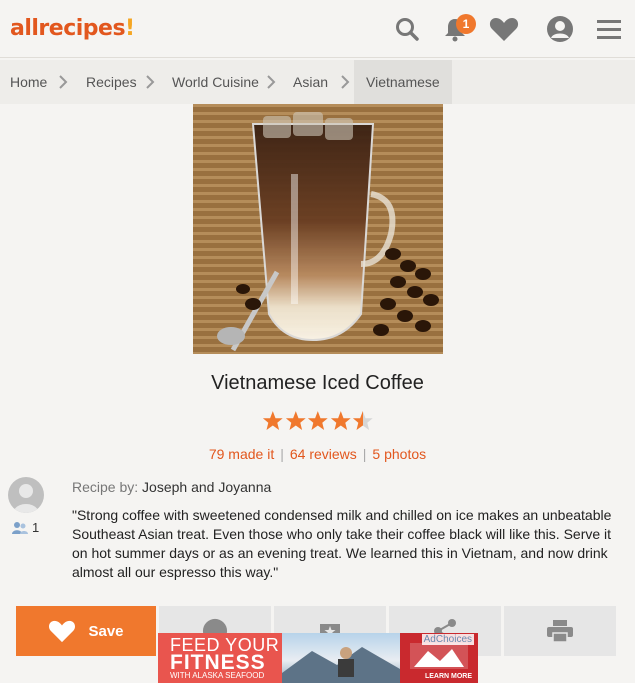 Image resolution: width=635 pixels, height=683 pixels. I want to click on made-it-link: 79 made it, so click(241, 454).